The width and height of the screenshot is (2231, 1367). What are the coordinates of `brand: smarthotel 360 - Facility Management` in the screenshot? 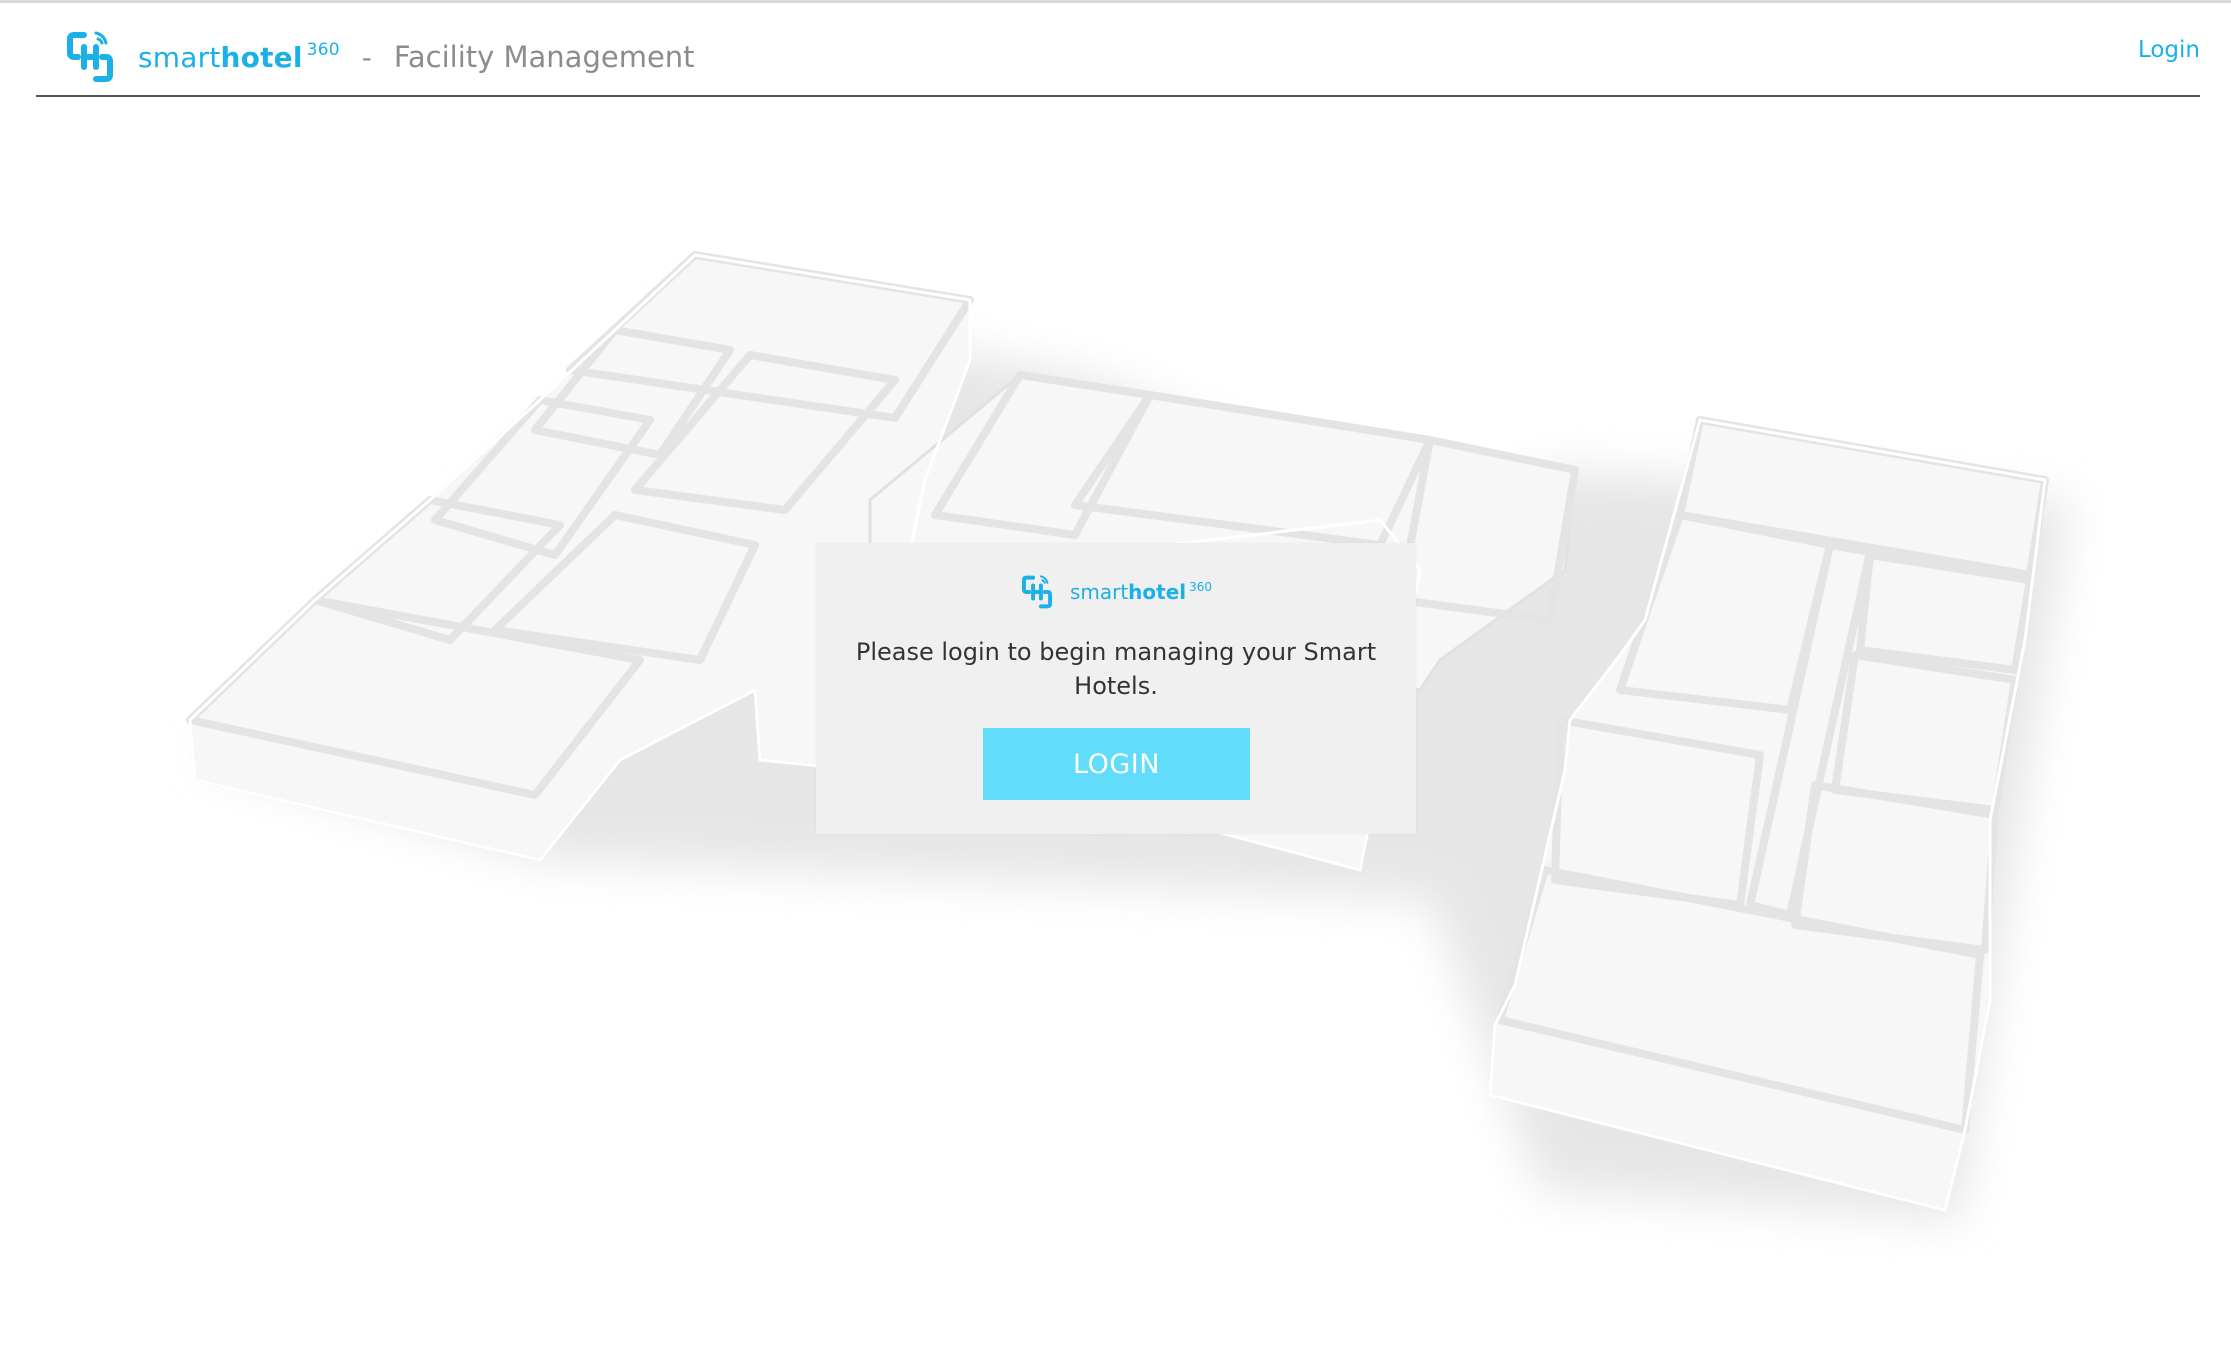 It's located at (379, 57).